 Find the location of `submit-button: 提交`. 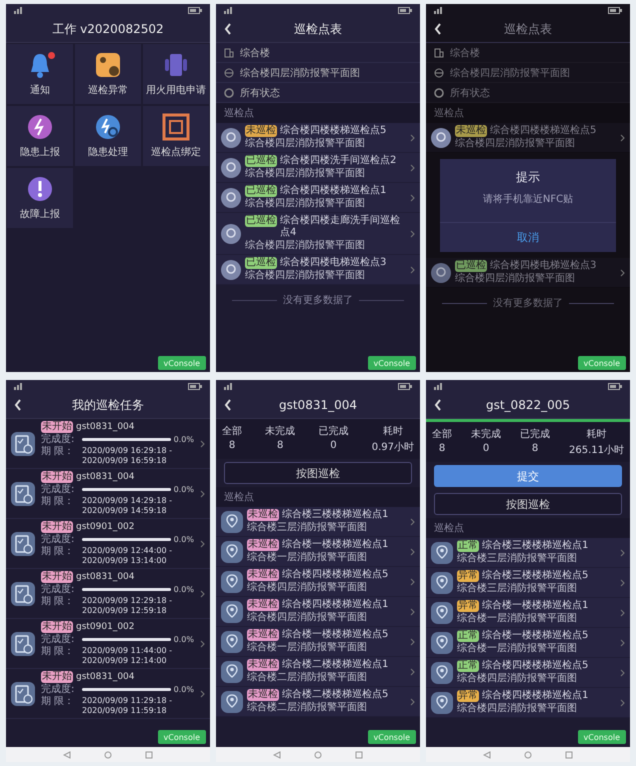

submit-button: 提交 is located at coordinates (528, 476).